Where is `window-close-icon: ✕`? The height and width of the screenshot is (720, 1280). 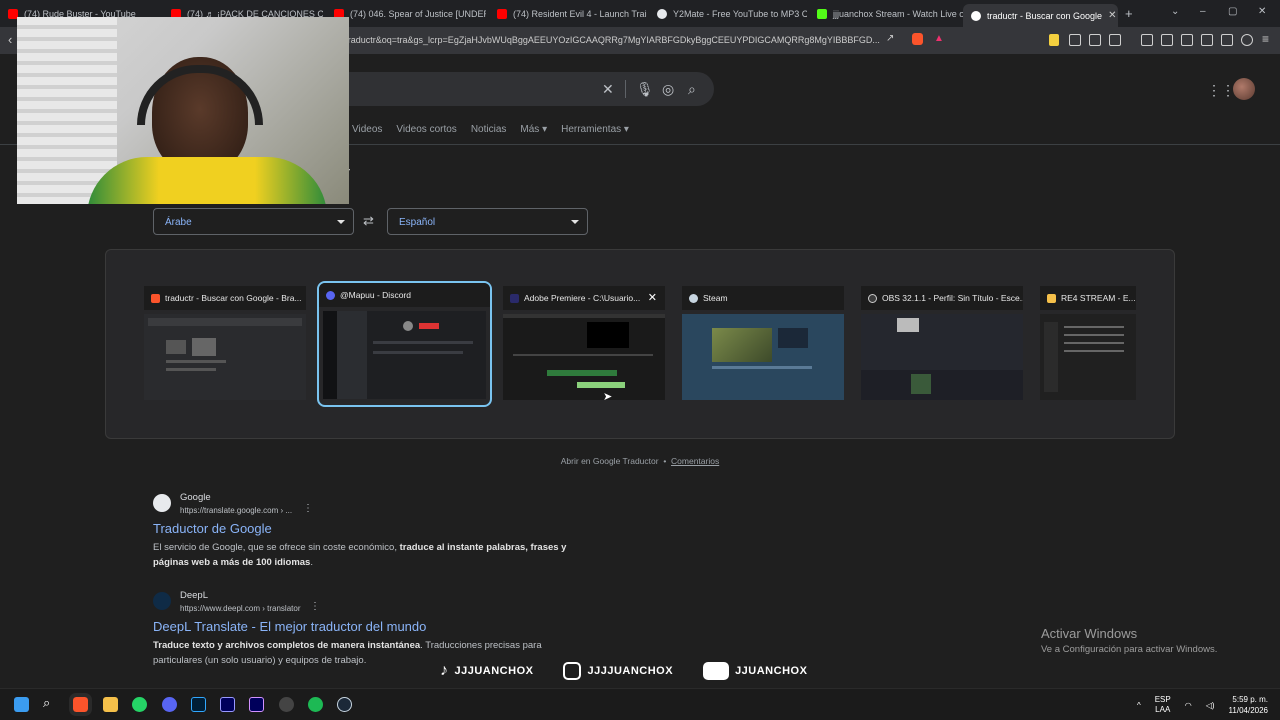 window-close-icon: ✕ is located at coordinates (1262, 11).